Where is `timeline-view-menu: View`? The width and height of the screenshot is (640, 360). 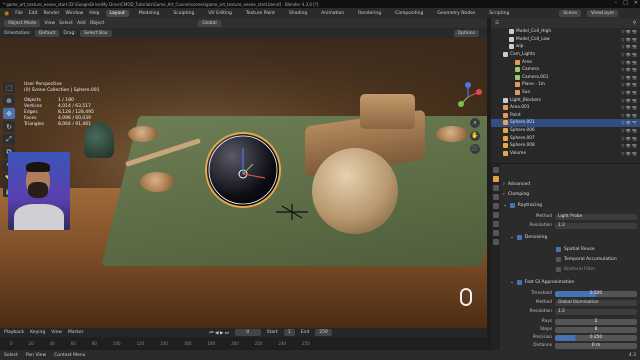
timeline-view-menu: View is located at coordinates (56, 332).